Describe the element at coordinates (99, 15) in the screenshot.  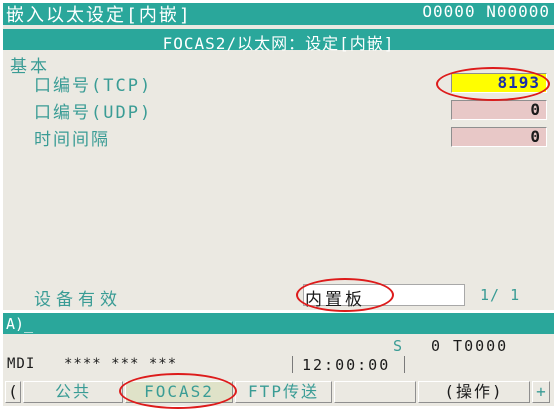
I see `screen-title: 嵌入以太设定[内嵌]` at that location.